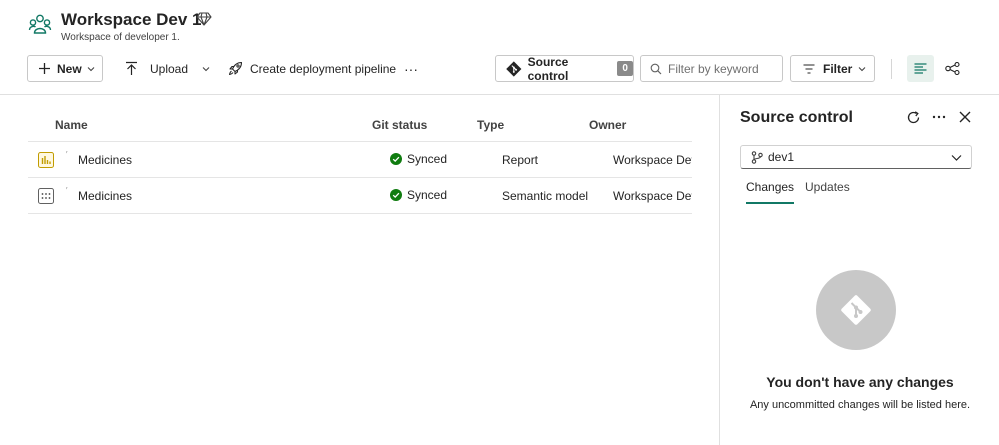  What do you see at coordinates (809, 68) in the screenshot?
I see `filter-icon` at bounding box center [809, 68].